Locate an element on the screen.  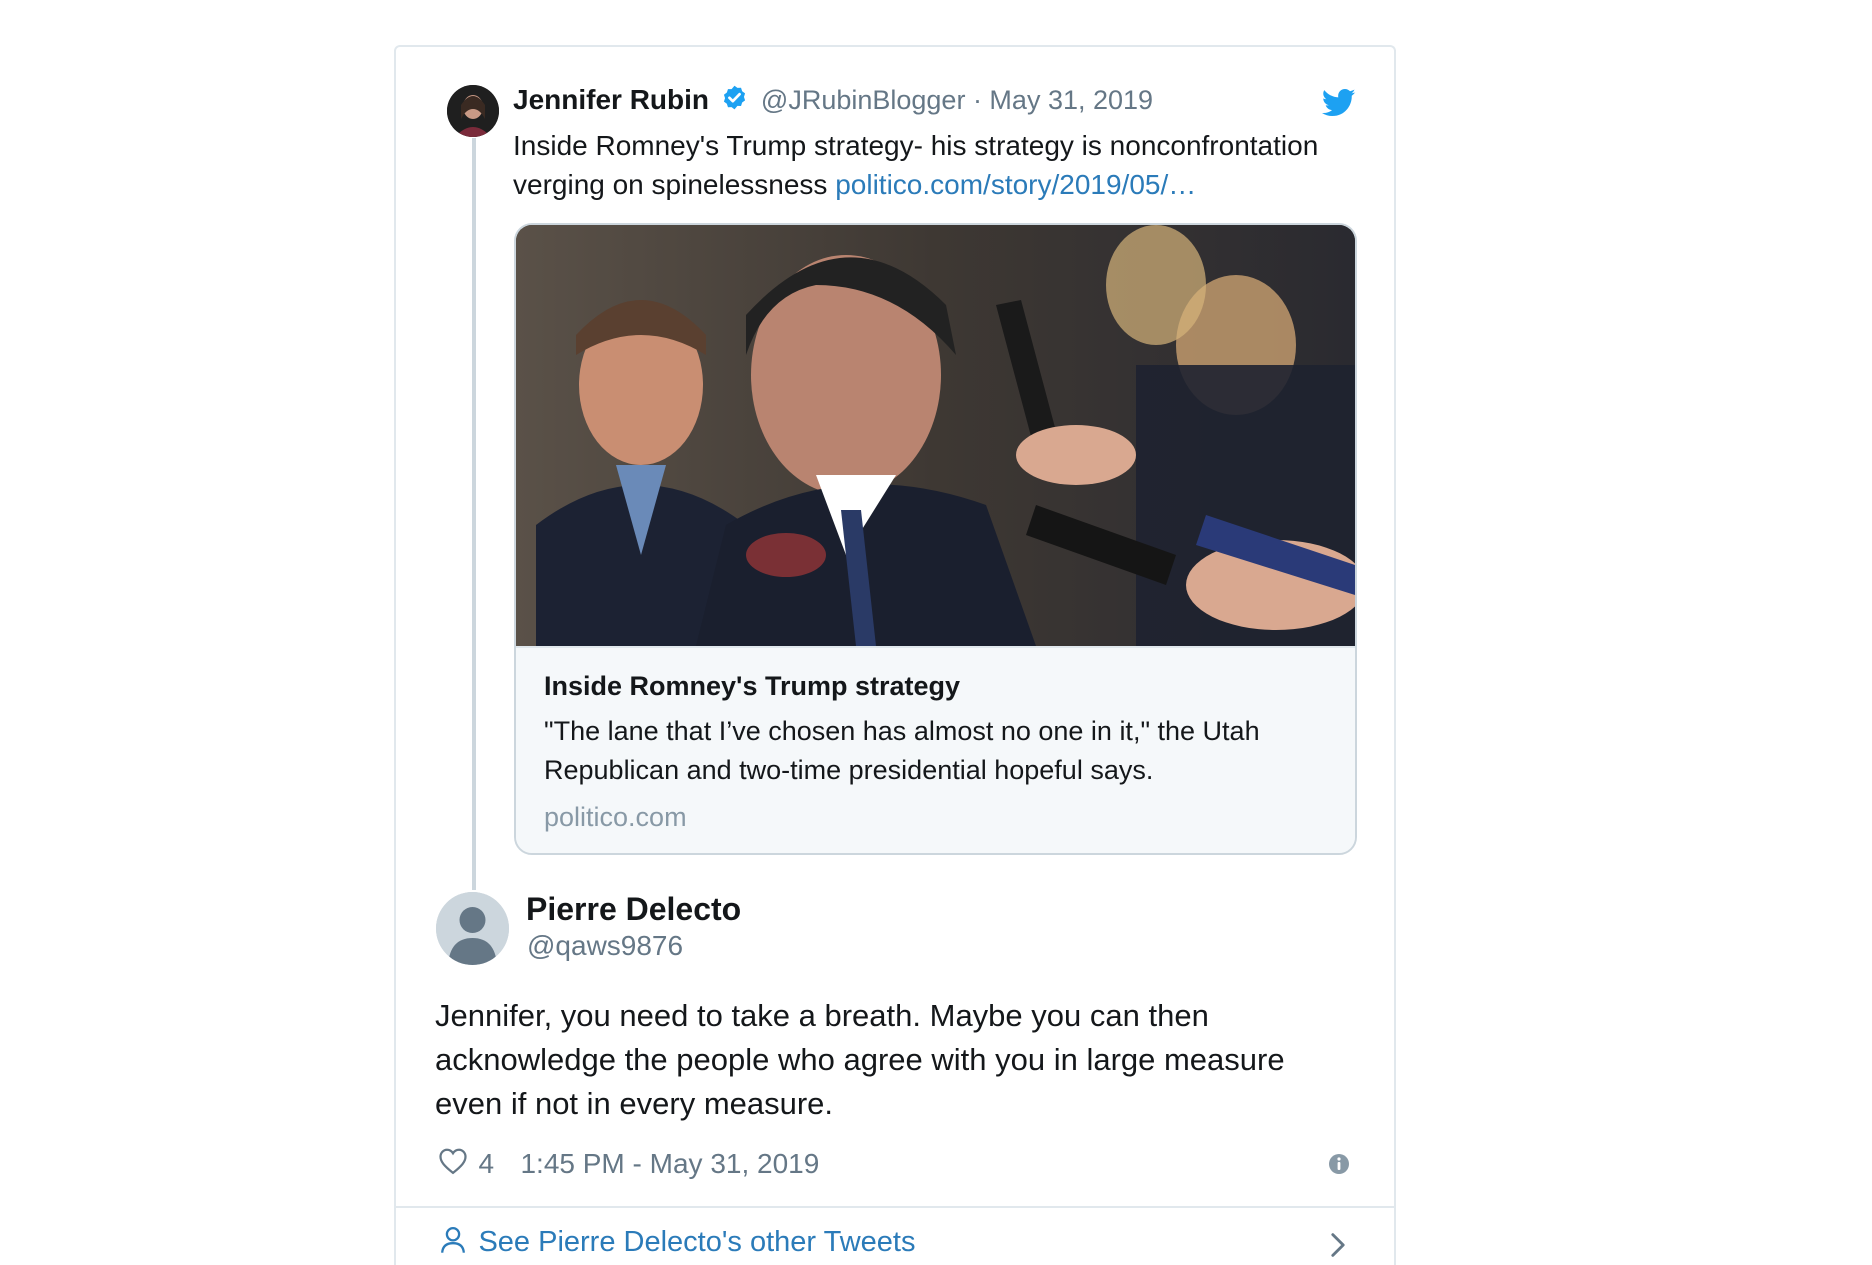
info-icon is located at coordinates (1339, 1166).